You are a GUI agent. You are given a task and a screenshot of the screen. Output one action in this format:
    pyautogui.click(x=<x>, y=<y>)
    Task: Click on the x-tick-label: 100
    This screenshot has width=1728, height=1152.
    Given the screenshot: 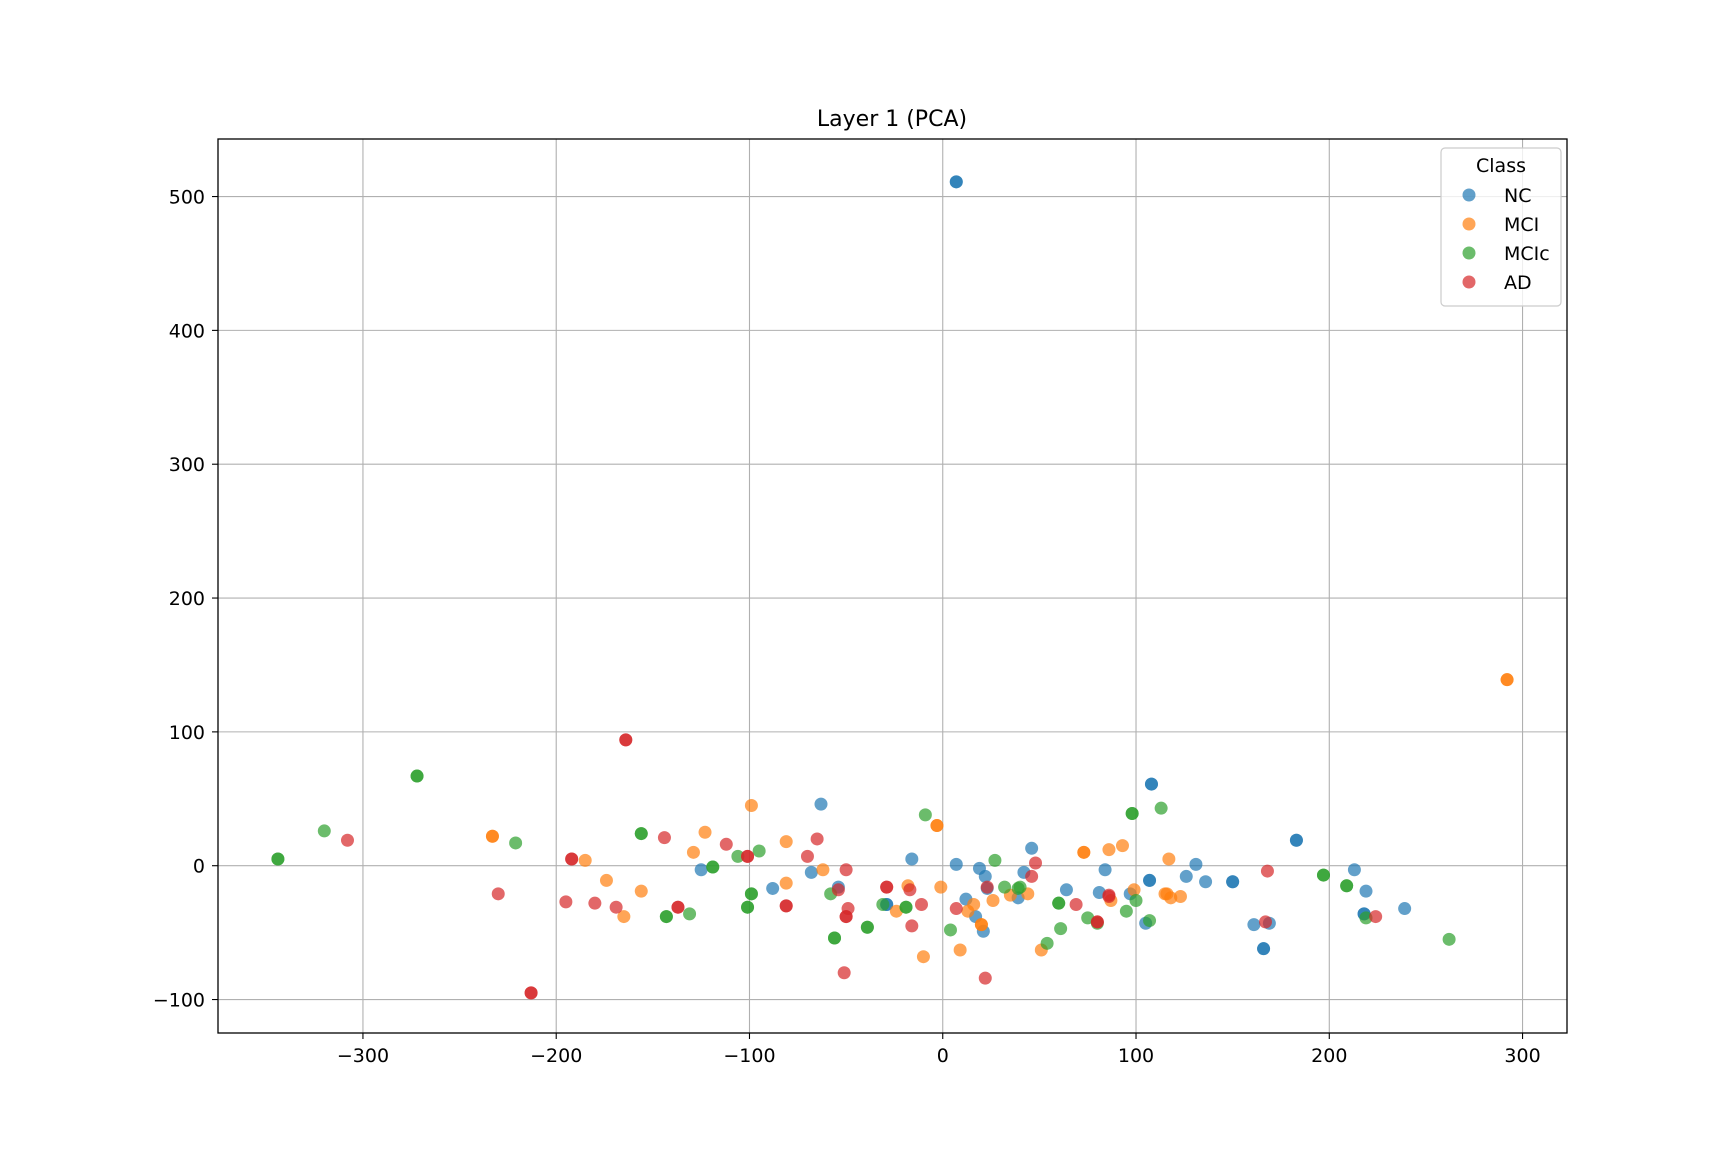 What is the action you would take?
    pyautogui.click(x=1136, y=1056)
    